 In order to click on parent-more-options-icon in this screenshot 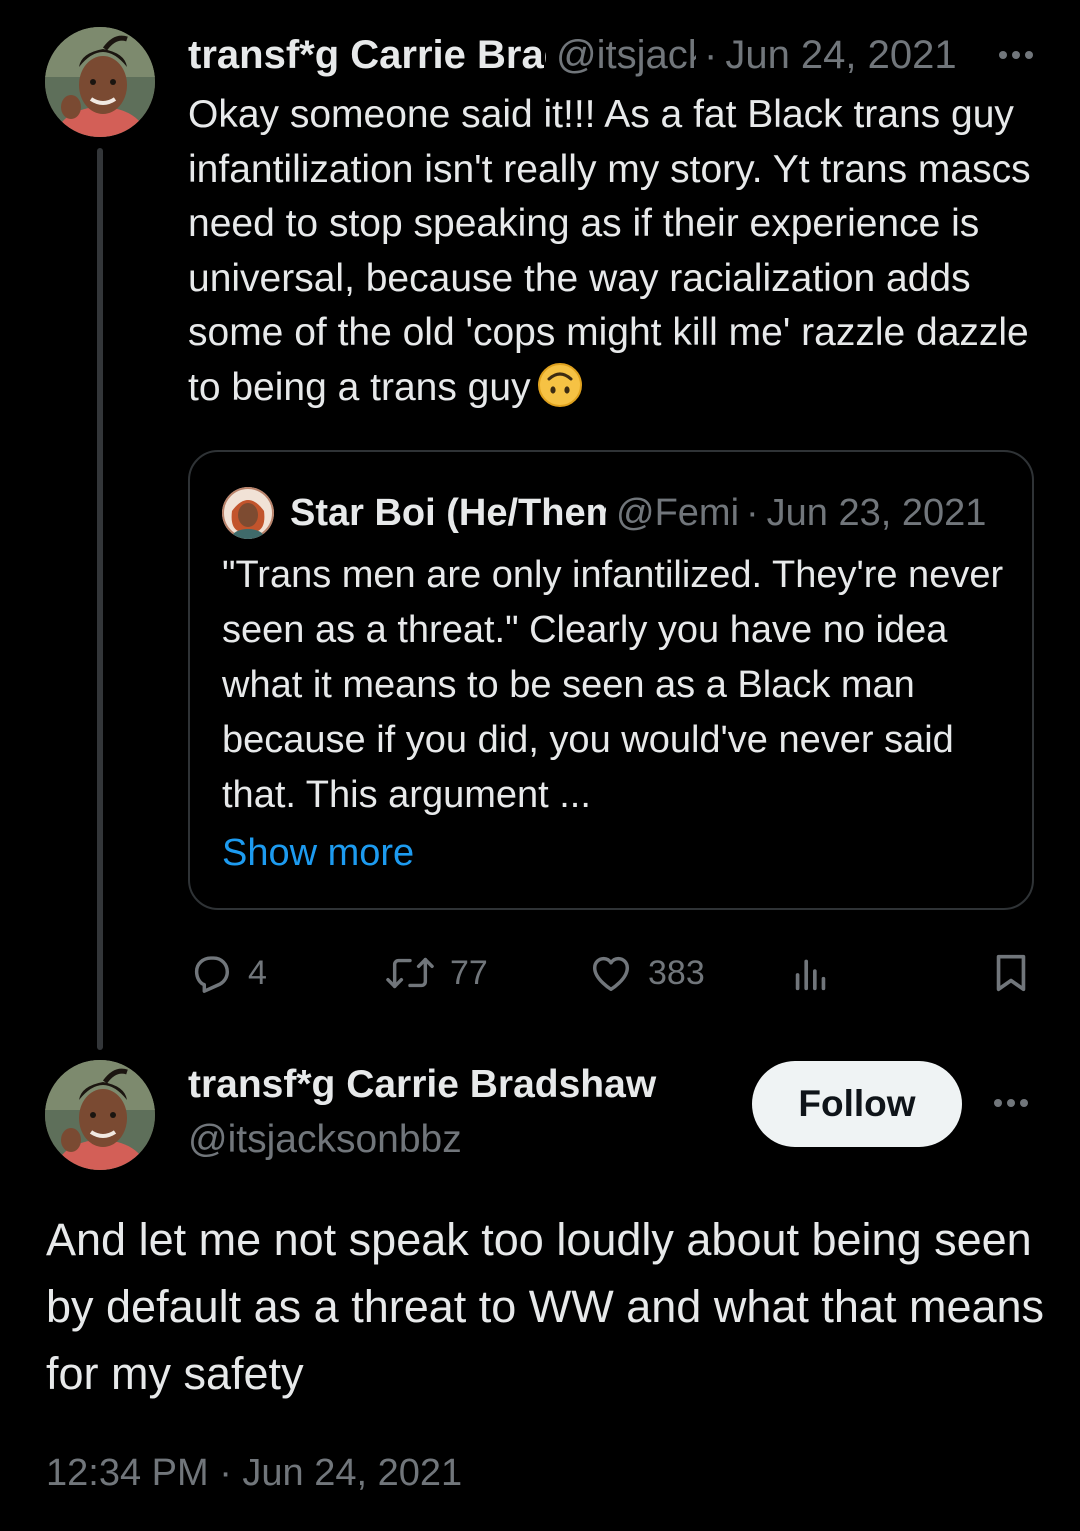, I will do `click(1016, 55)`.